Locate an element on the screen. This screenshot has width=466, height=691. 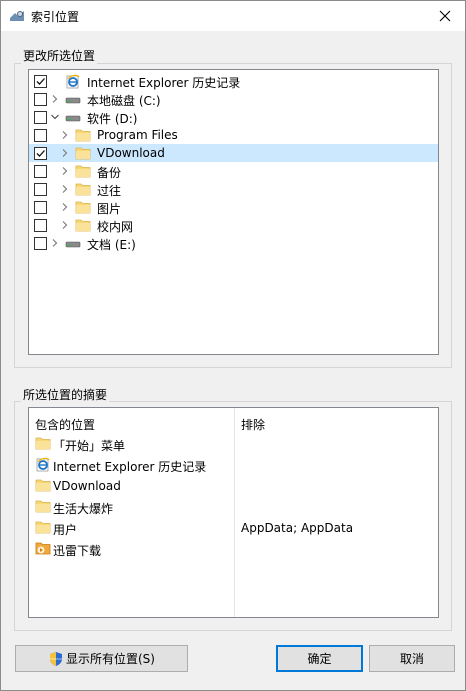
included-location-label: 迅雷下载 is located at coordinates (77, 551).